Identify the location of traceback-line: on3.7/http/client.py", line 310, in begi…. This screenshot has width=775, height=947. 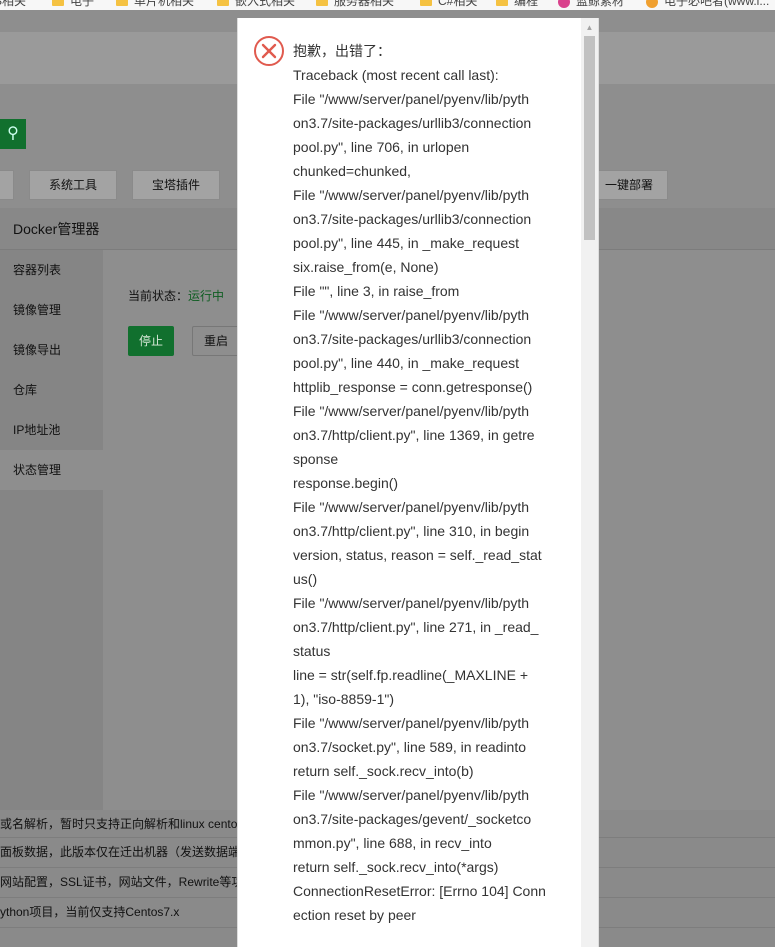
(411, 531).